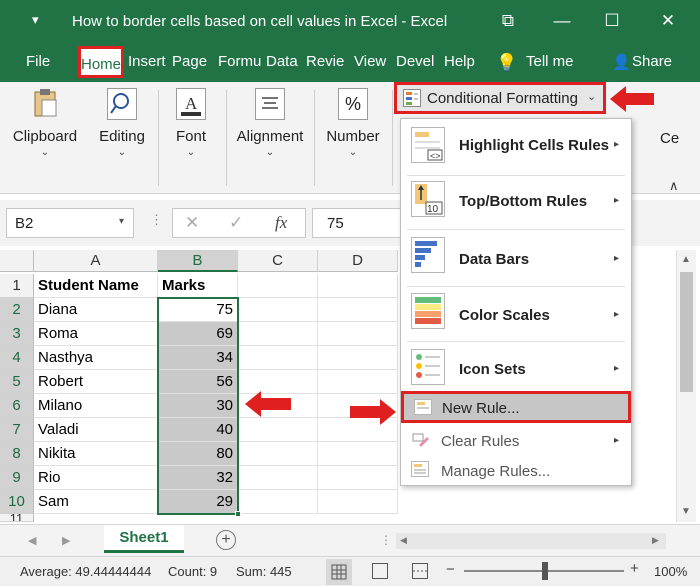 This screenshot has height=588, width=700. What do you see at coordinates (198, 502) in the screenshot?
I see `marks-cell: 29` at bounding box center [198, 502].